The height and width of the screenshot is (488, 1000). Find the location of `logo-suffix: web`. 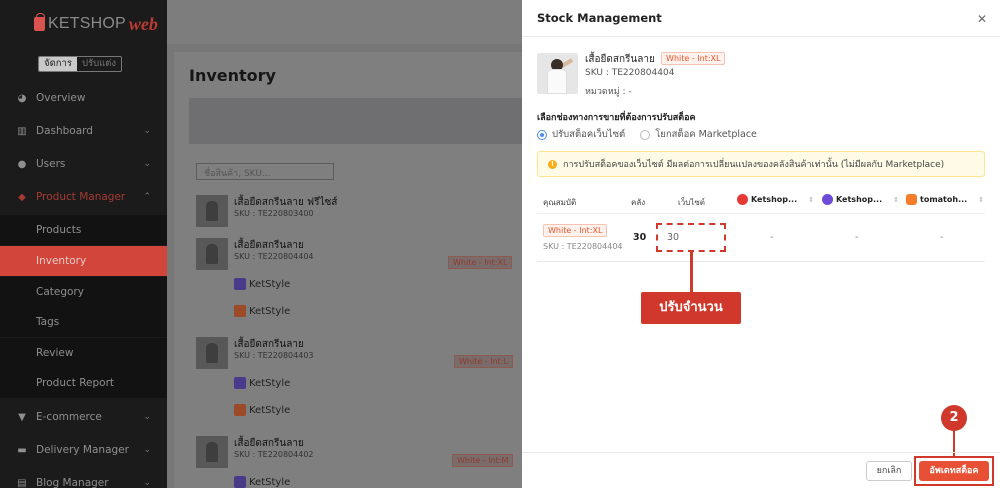

logo-suffix: web is located at coordinates (143, 23).